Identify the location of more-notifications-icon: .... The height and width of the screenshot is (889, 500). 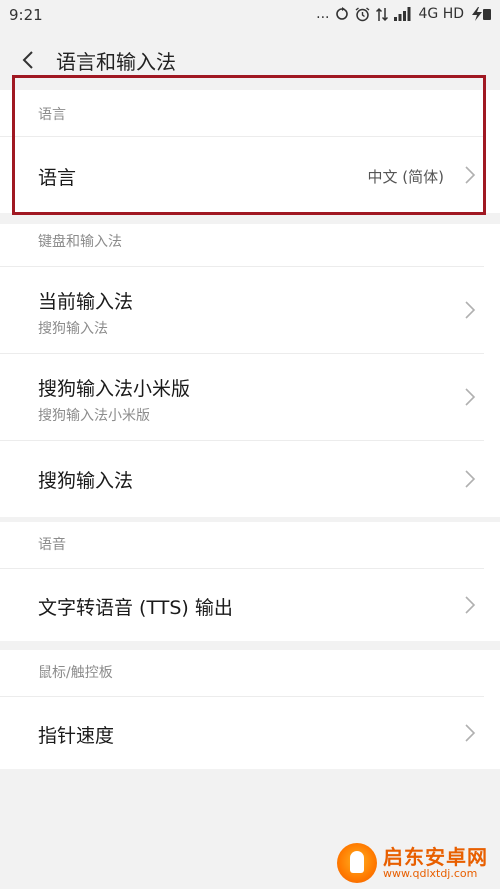
(323, 14).